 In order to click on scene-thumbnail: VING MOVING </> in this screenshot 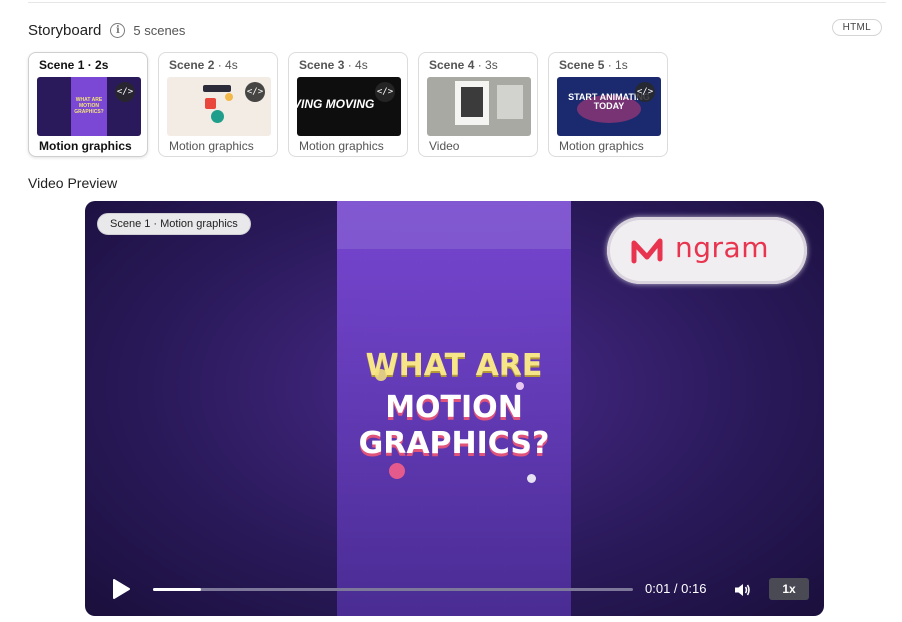, I will do `click(349, 106)`.